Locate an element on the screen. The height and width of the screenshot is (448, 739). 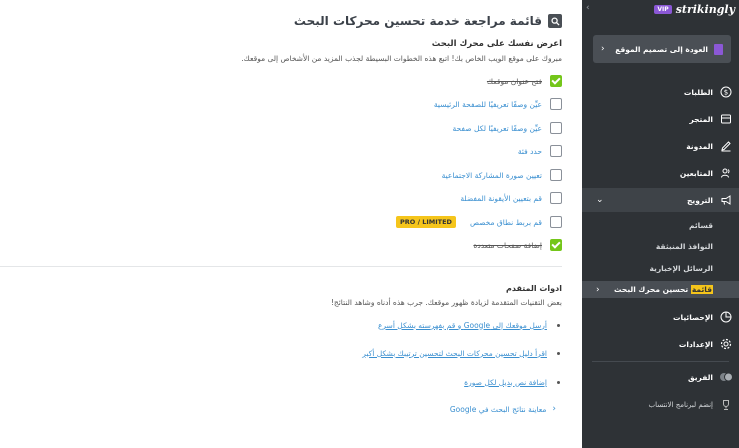
back-button-label: العودة إلى تصميم الموقع is located at coordinates (661, 49).